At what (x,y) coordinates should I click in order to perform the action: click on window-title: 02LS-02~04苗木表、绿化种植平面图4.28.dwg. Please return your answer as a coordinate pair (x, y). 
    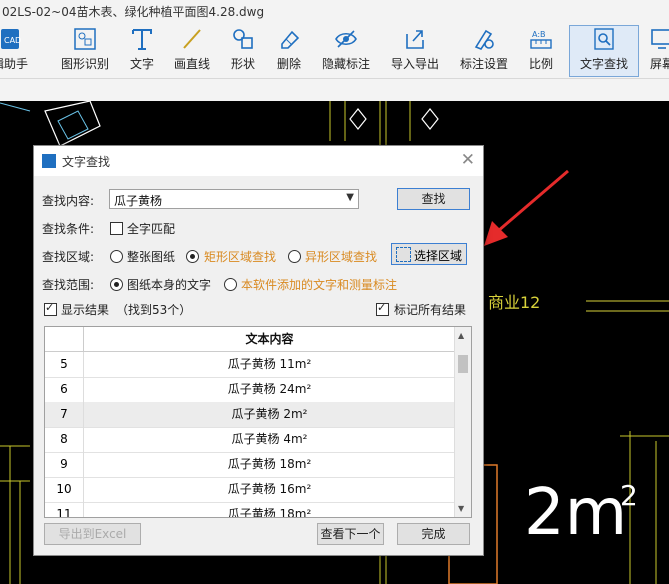
    Looking at the image, I should click on (334, 12).